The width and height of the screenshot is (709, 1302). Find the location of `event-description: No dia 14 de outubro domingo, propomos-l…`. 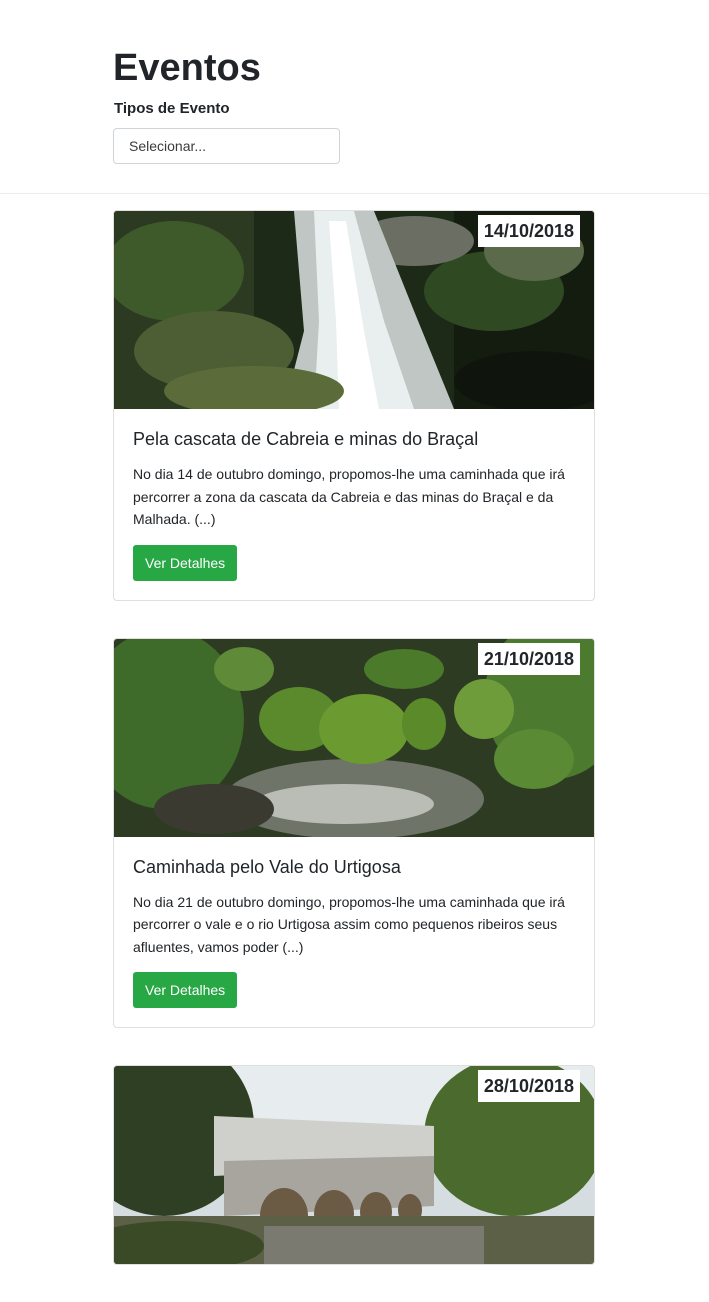

event-description: No dia 14 de outubro domingo, propomos-l… is located at coordinates (349, 496).